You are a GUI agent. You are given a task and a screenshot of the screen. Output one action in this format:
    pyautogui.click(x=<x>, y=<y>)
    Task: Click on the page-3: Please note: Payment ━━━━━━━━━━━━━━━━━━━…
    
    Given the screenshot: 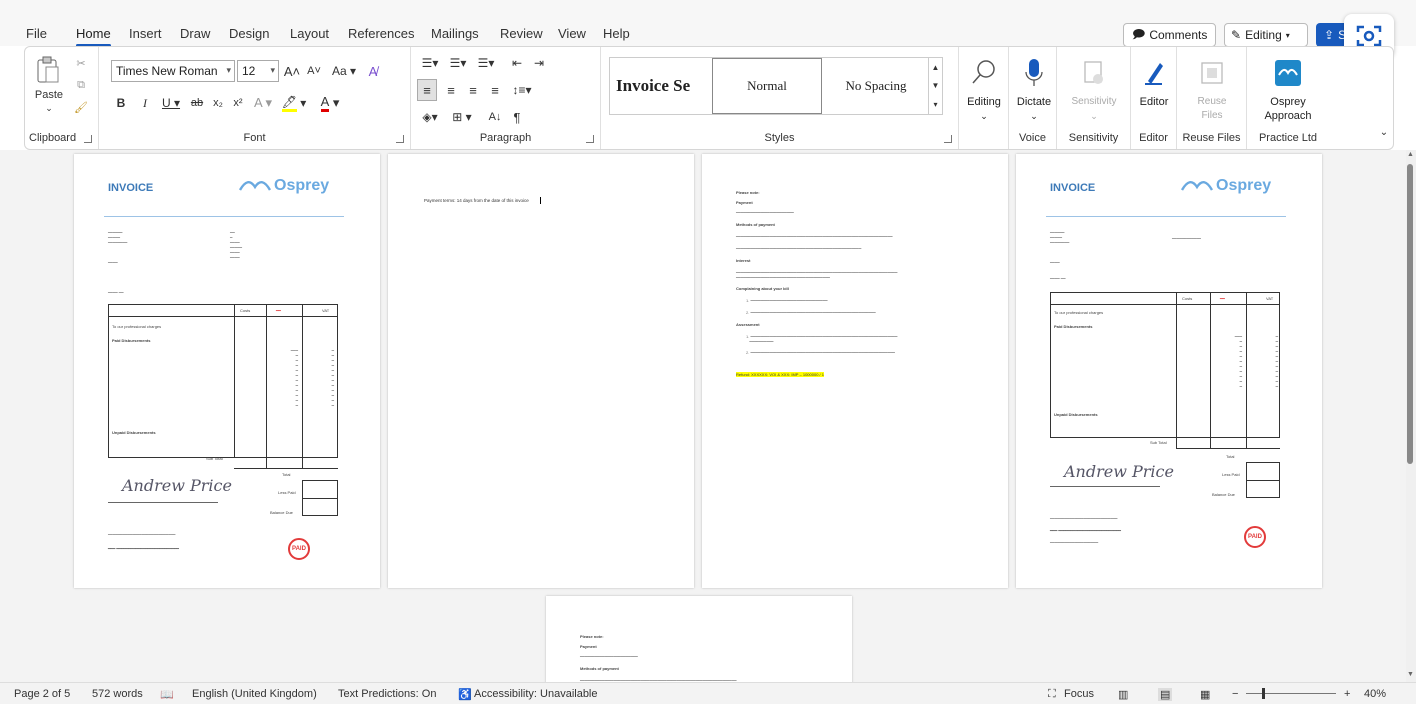 What is the action you would take?
    pyautogui.click(x=855, y=371)
    